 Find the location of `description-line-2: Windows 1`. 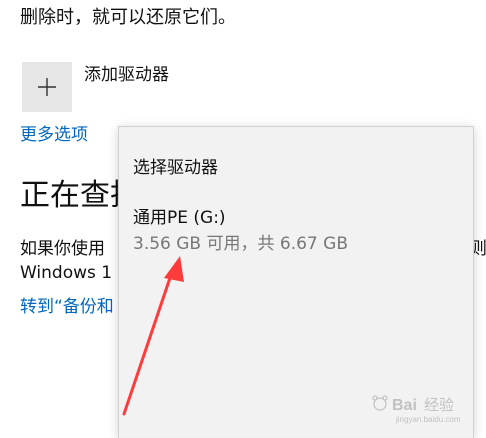

description-line-2: Windows 1 is located at coordinates (66, 273).